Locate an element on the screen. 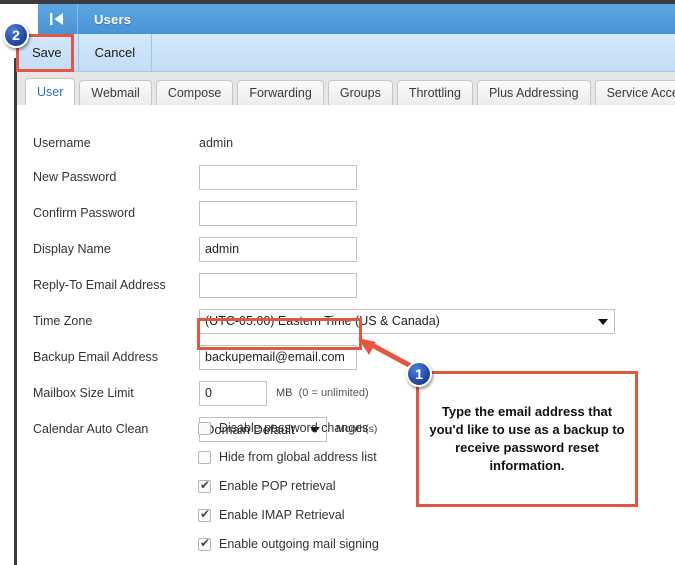 Image resolution: width=675 pixels, height=565 pixels. row-backup-email: Backup Email Address is located at coordinates (324, 357).